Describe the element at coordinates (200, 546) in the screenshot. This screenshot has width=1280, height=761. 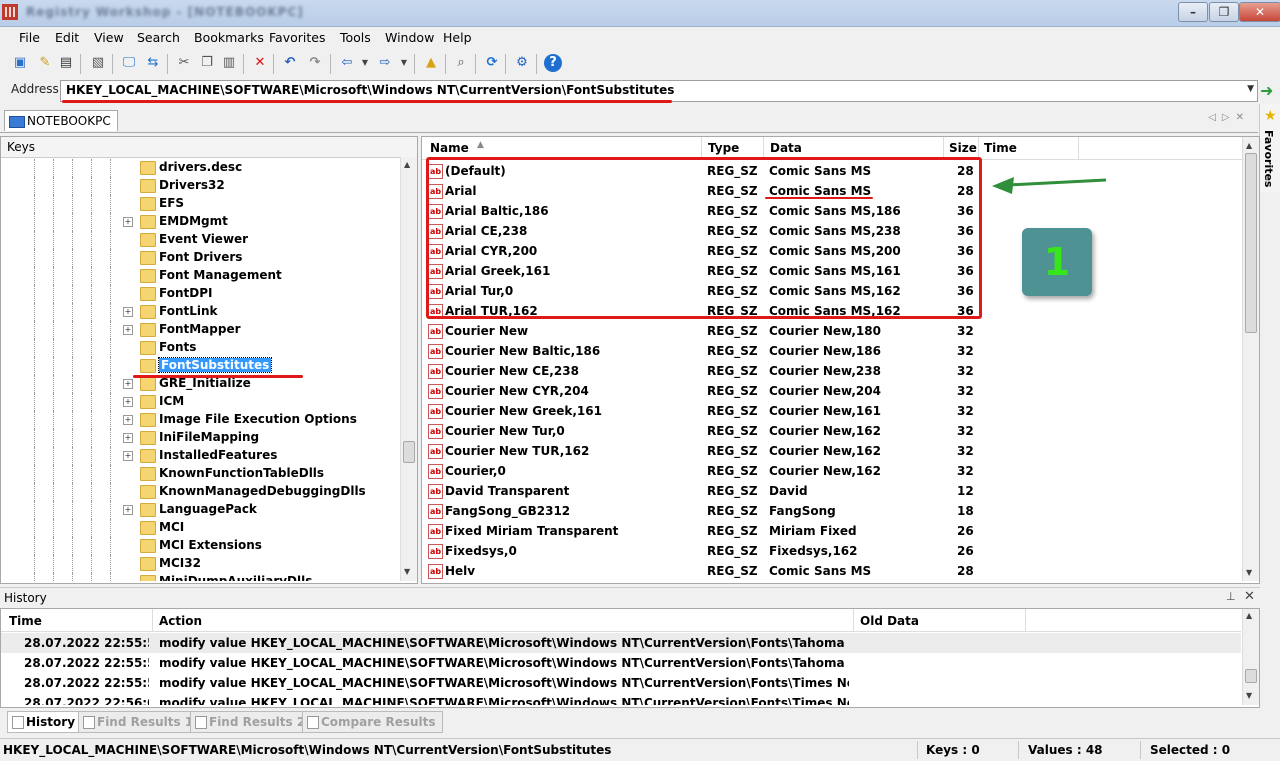
I see `tree-item: MCI Extensions` at that location.